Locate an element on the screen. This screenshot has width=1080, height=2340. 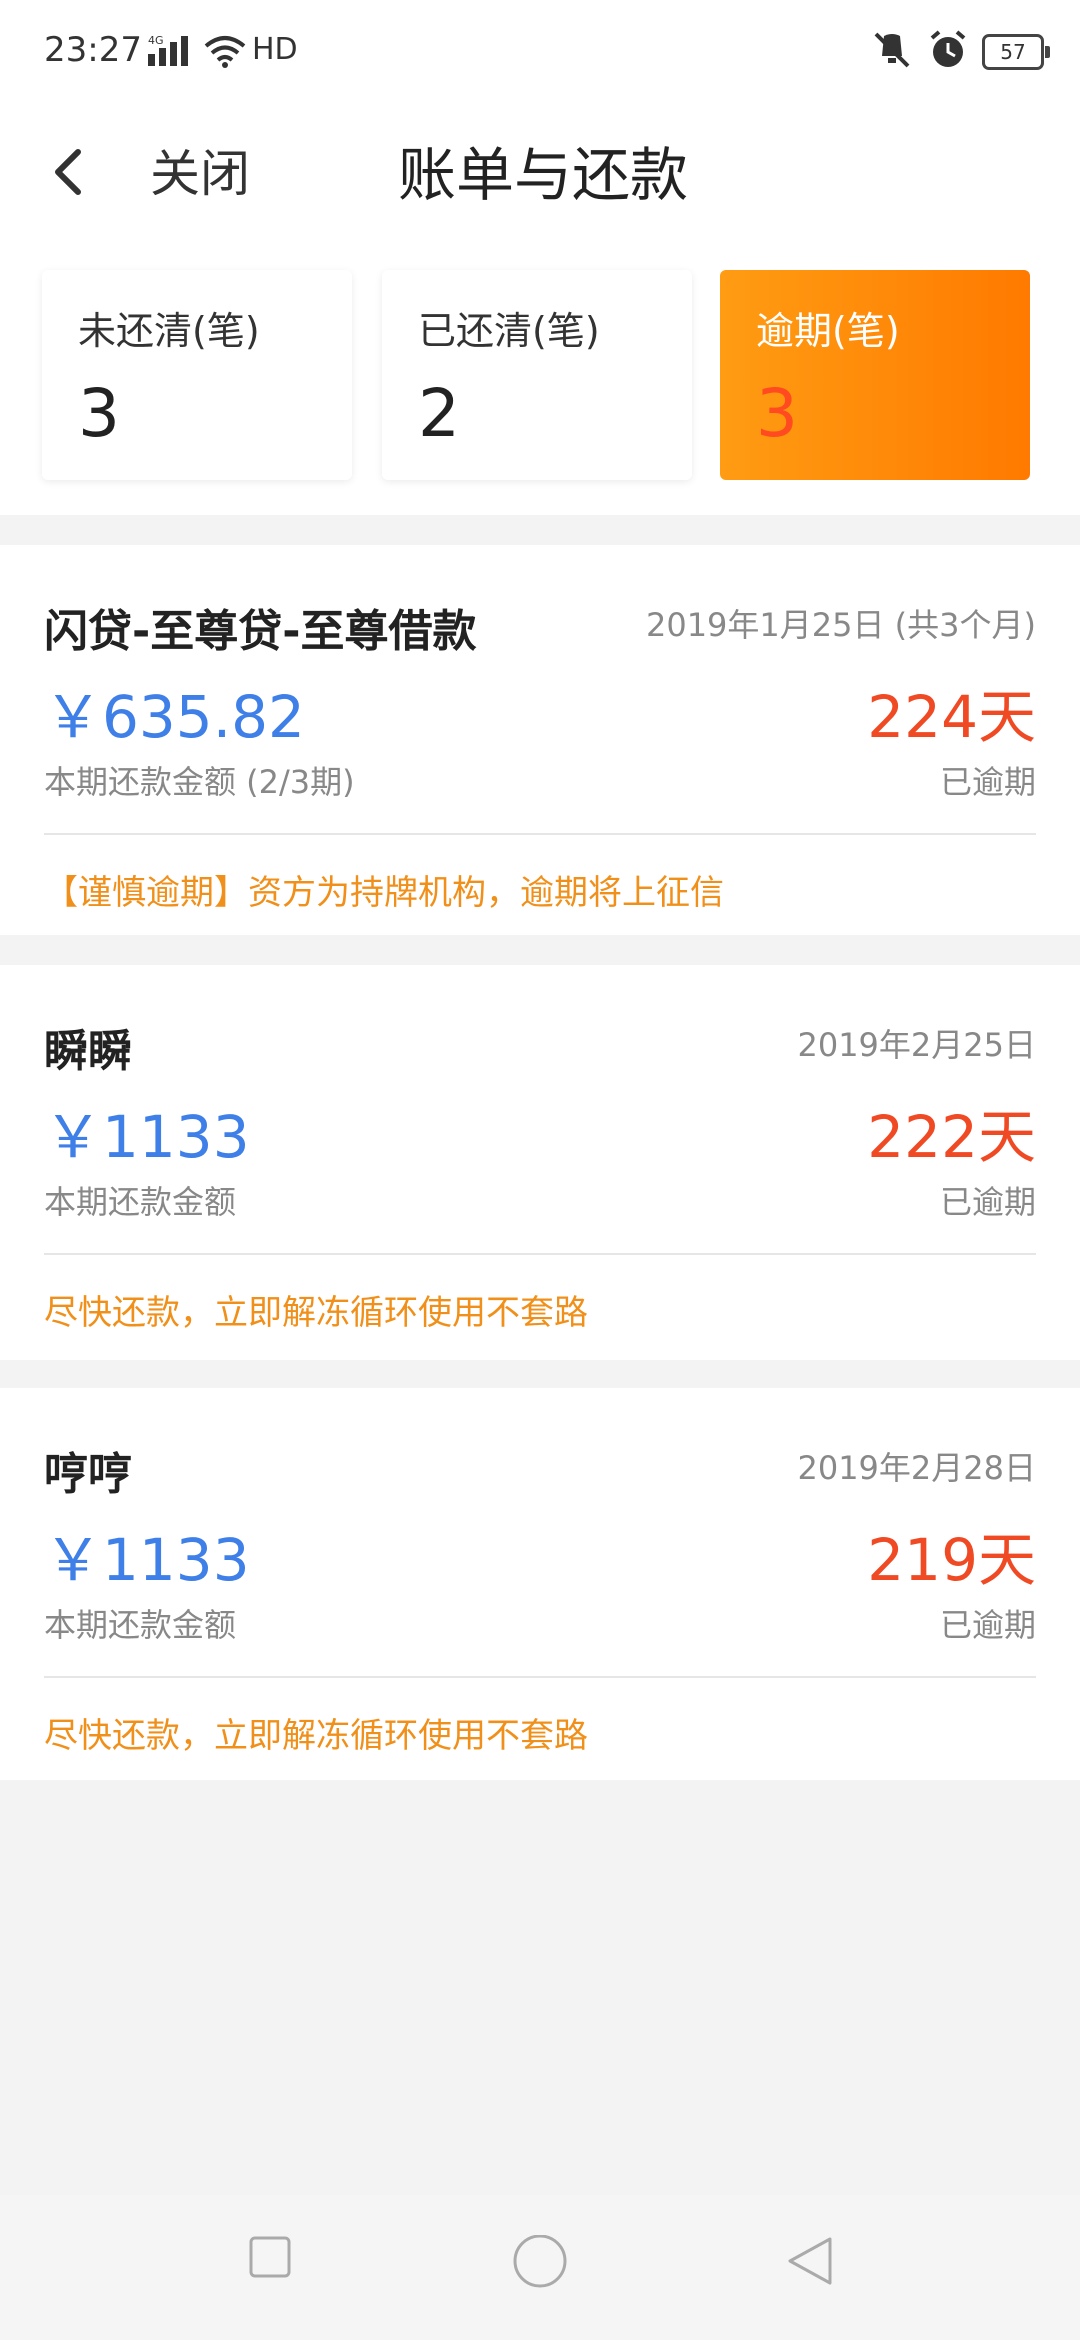
loan-date: 2019年2月28日 is located at coordinates (916, 1468).